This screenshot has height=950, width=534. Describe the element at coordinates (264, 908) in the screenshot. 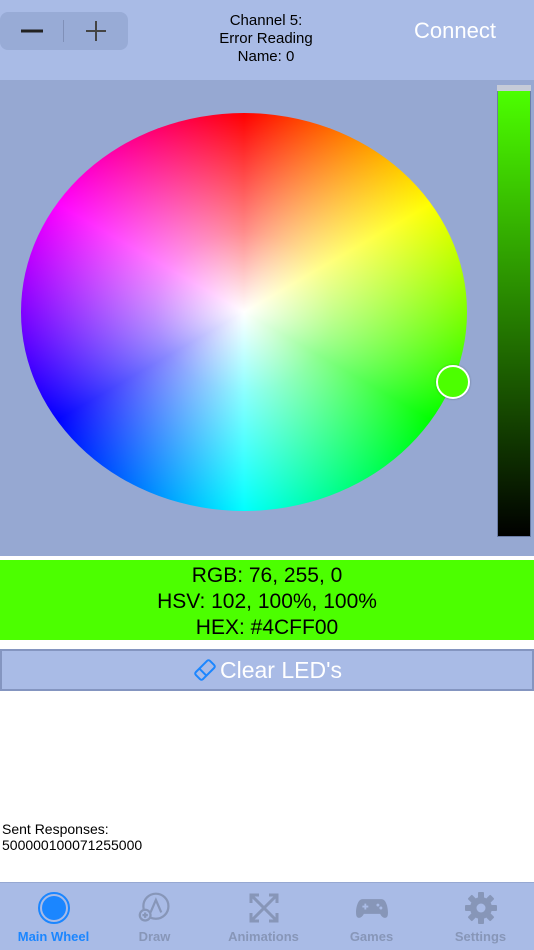

I see `animations-icon` at that location.